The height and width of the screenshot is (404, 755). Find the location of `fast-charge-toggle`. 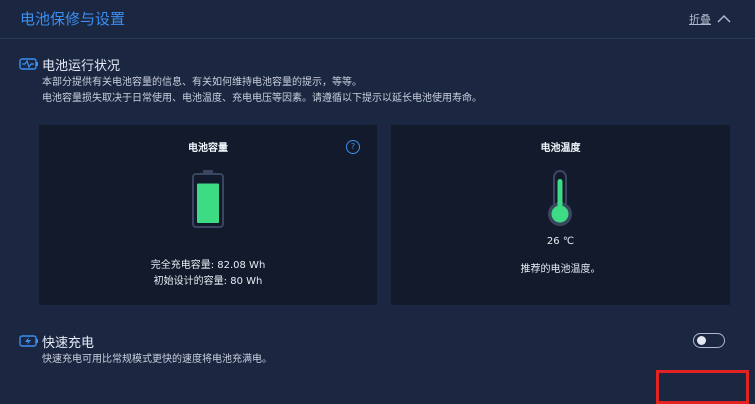

fast-charge-toggle is located at coordinates (709, 340).